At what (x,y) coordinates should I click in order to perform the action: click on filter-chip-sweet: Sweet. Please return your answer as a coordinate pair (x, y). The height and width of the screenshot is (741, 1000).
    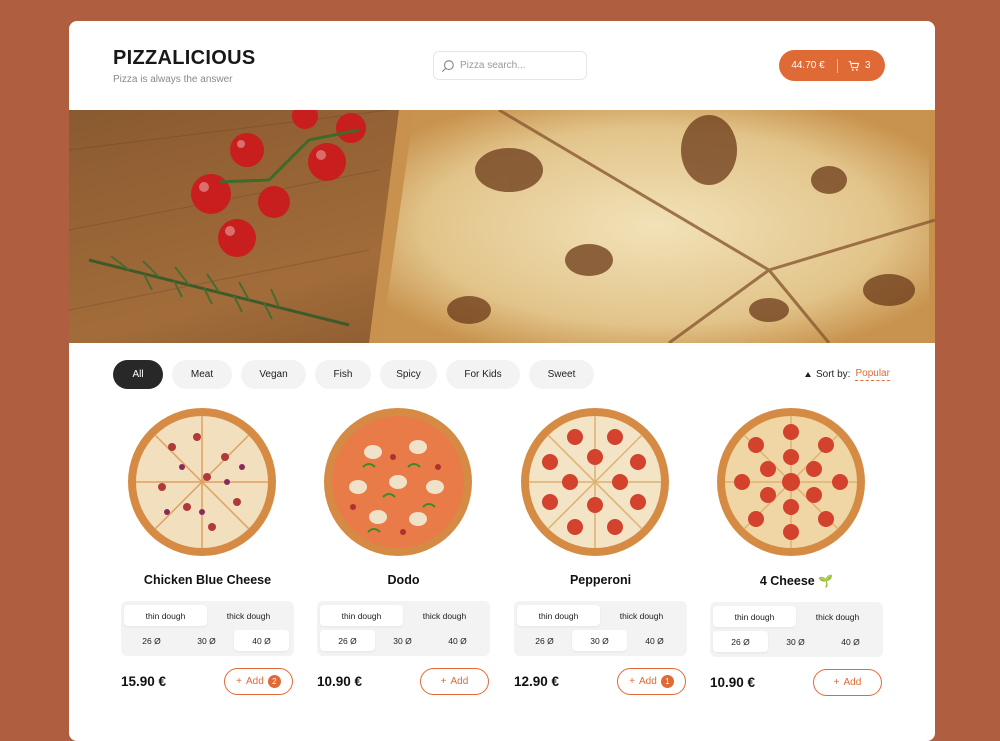
    Looking at the image, I should click on (561, 374).